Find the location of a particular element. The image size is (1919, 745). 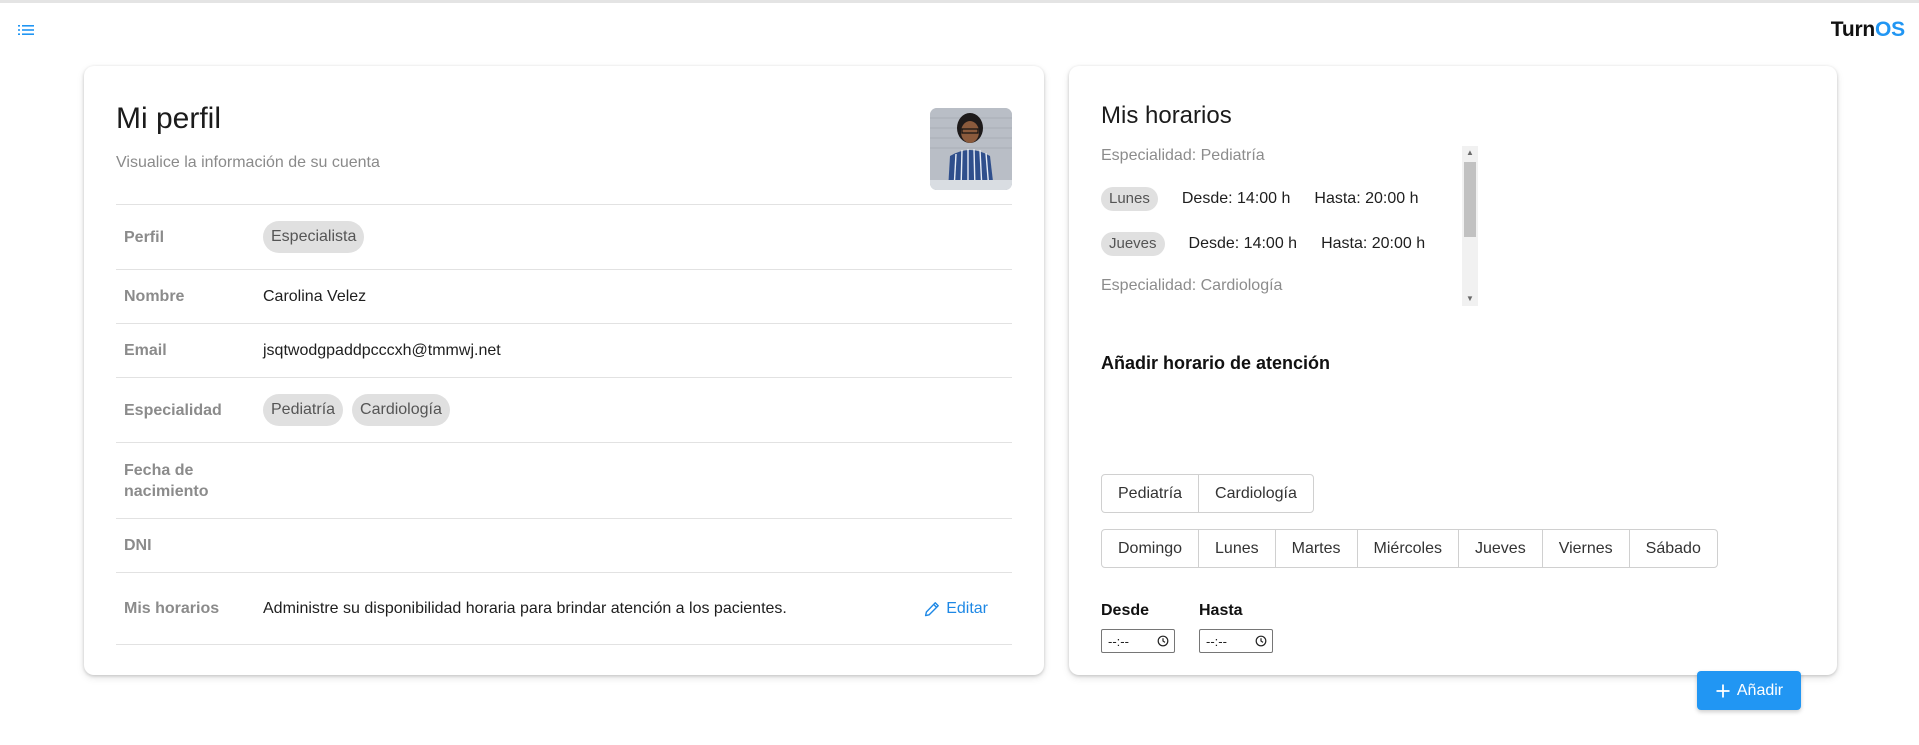

row-nombre: Nombre Carolina Velez is located at coordinates (564, 297).